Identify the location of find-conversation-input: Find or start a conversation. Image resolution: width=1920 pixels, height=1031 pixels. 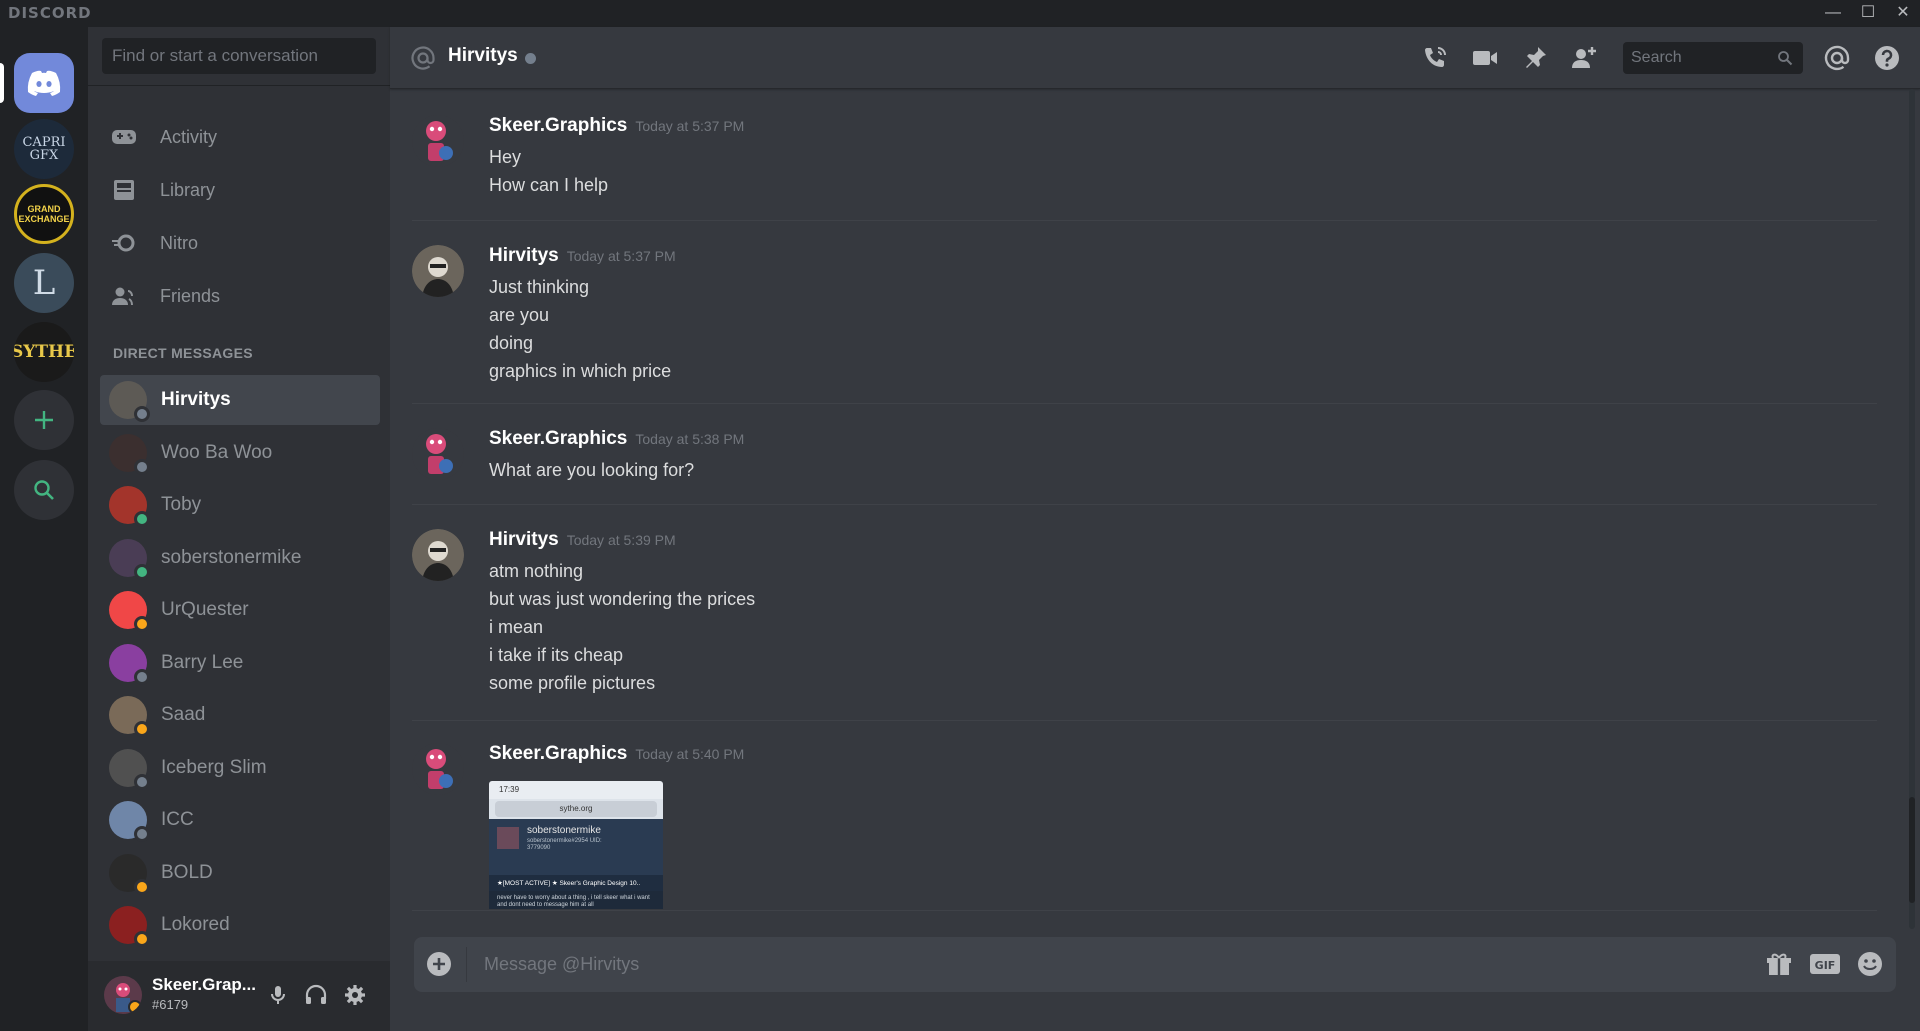
(239, 56).